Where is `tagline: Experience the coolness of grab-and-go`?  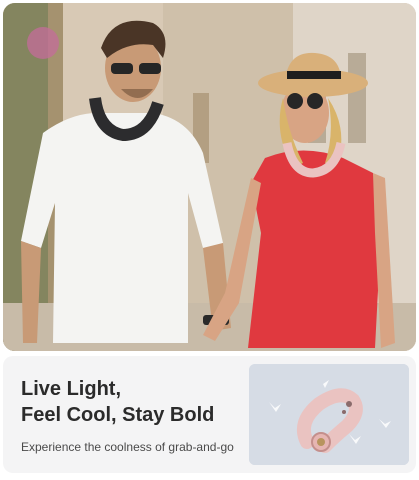
tagline: Experience the coolness of grab-and-go is located at coordinates (127, 447).